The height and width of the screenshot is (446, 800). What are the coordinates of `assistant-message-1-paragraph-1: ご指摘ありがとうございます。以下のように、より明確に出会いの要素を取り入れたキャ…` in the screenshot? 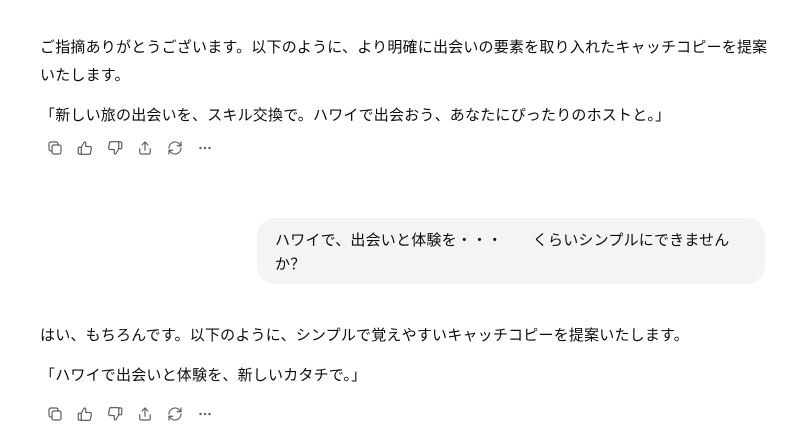 It's located at (404, 61).